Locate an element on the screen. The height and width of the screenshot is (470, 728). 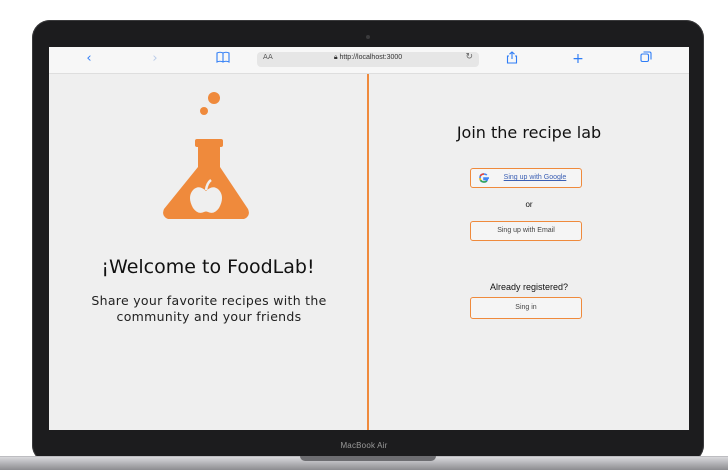
google-signup-button: Sing up with Google is located at coordinates (526, 178).